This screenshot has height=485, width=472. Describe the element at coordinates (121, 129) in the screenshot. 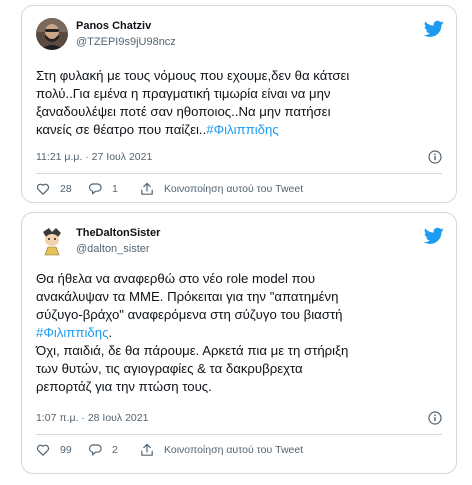

I see `tweet-text-line: κανείς σε θέατρο που παίζει..` at that location.